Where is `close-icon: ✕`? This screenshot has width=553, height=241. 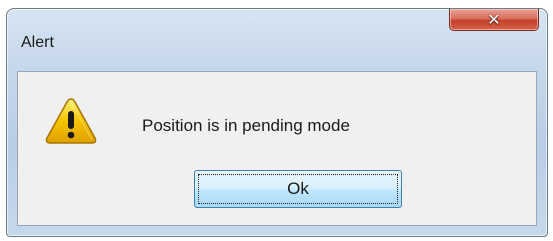
close-icon: ✕ is located at coordinates (494, 19).